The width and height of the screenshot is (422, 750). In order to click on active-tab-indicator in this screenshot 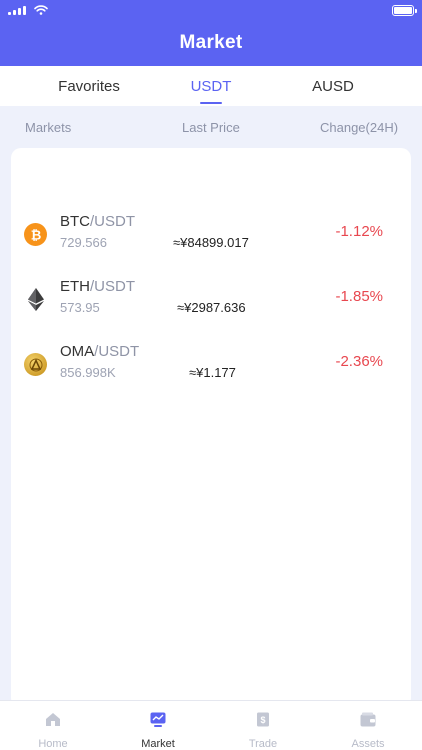, I will do `click(211, 103)`.